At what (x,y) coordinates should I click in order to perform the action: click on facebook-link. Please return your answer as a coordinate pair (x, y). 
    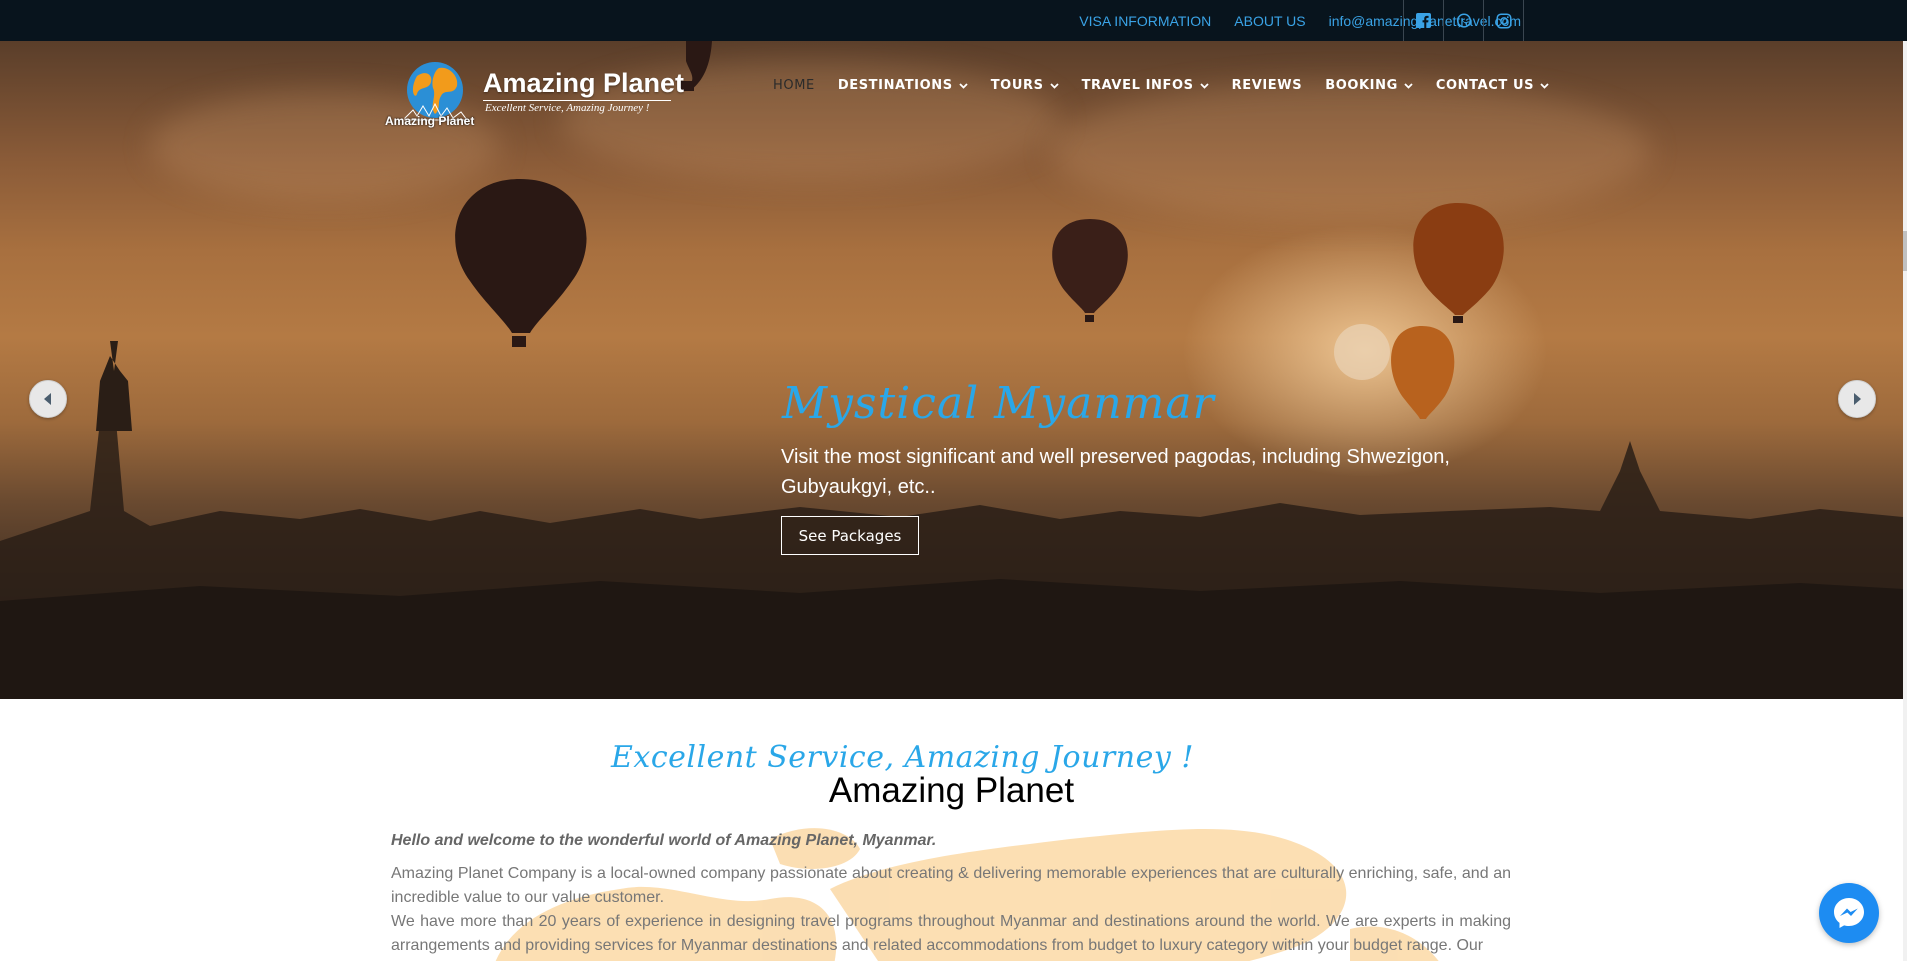
    Looking at the image, I should click on (1423, 20).